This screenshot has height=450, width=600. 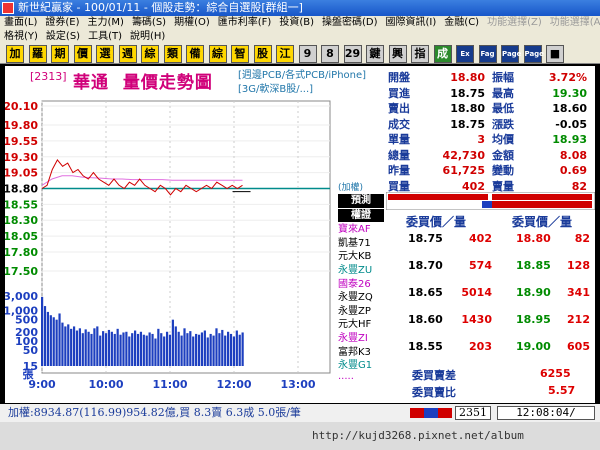 I want to click on legend-item: 元大KB, so click(x=361, y=257).